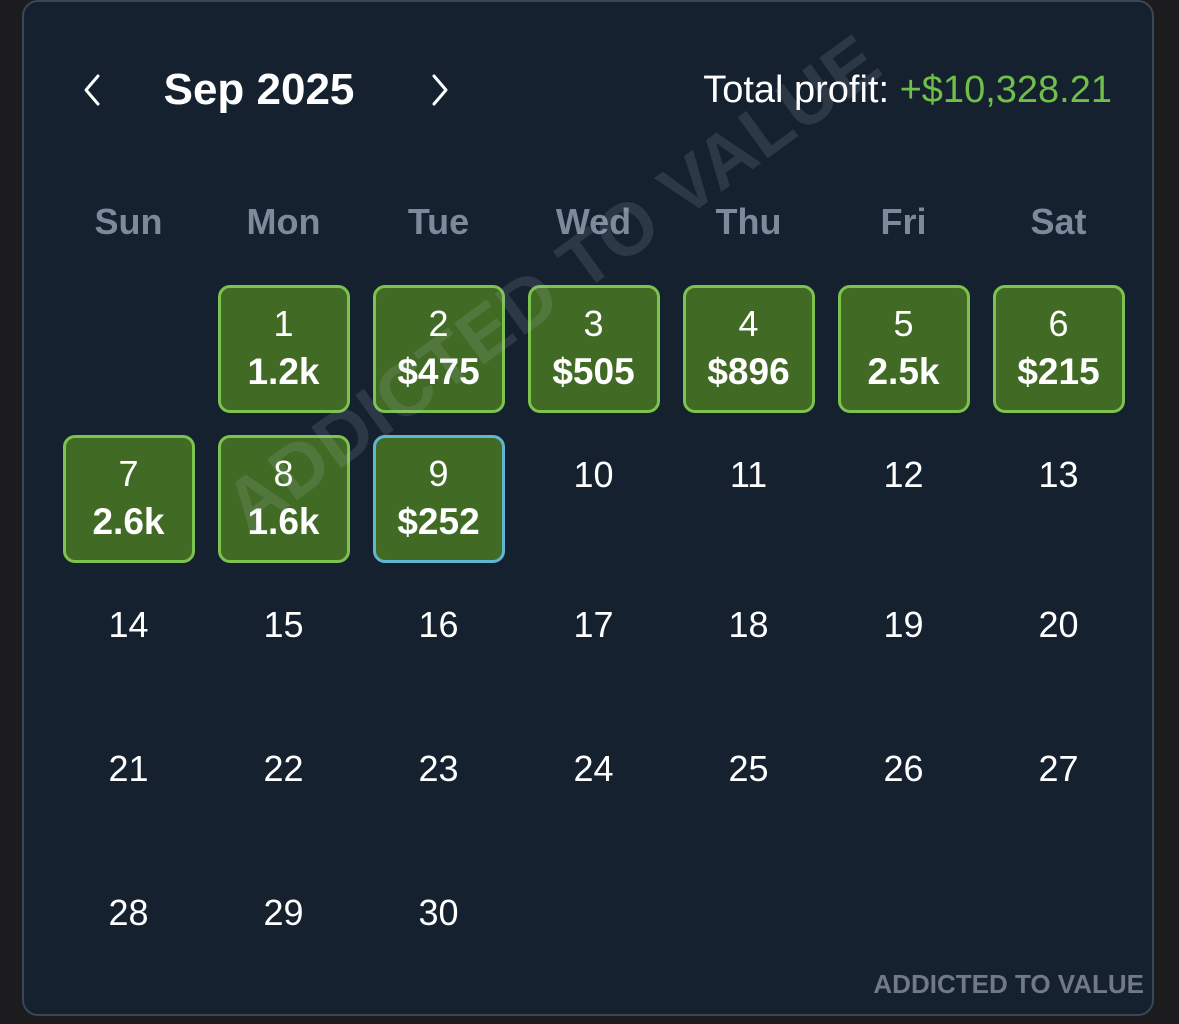 The image size is (1179, 1024). Describe the element at coordinates (128, 913) in the screenshot. I see `day-number: 28` at that location.